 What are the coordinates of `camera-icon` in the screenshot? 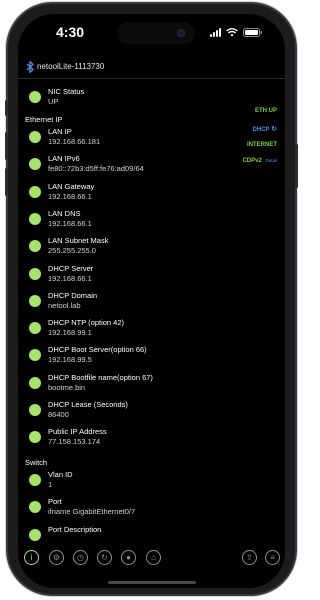 It's located at (181, 33).